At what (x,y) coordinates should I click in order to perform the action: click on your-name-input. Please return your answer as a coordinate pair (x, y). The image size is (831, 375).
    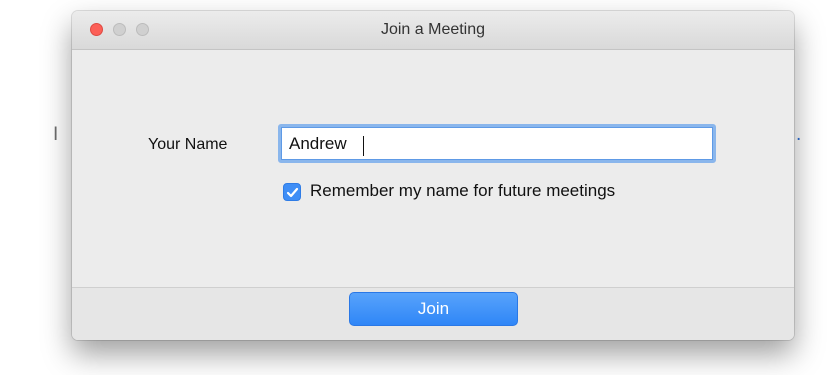
    Looking at the image, I should click on (494, 144).